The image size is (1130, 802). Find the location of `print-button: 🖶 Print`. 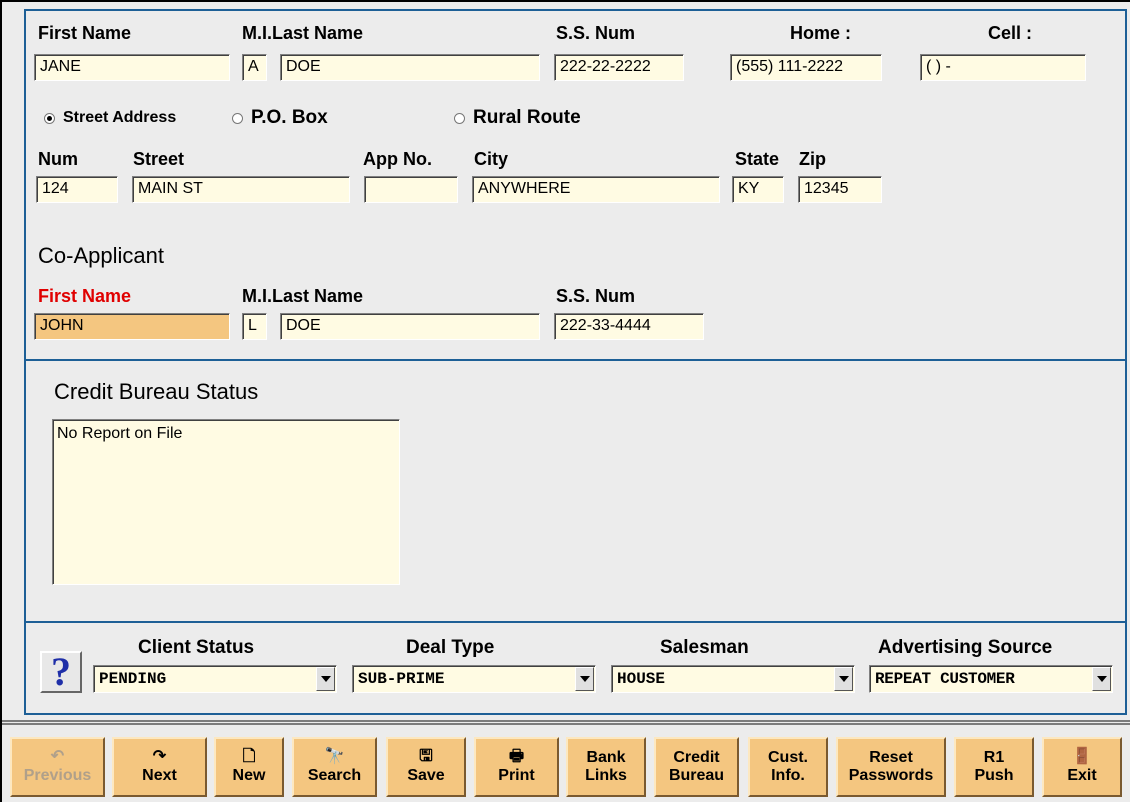

print-button: 🖶 Print is located at coordinates (516, 767).